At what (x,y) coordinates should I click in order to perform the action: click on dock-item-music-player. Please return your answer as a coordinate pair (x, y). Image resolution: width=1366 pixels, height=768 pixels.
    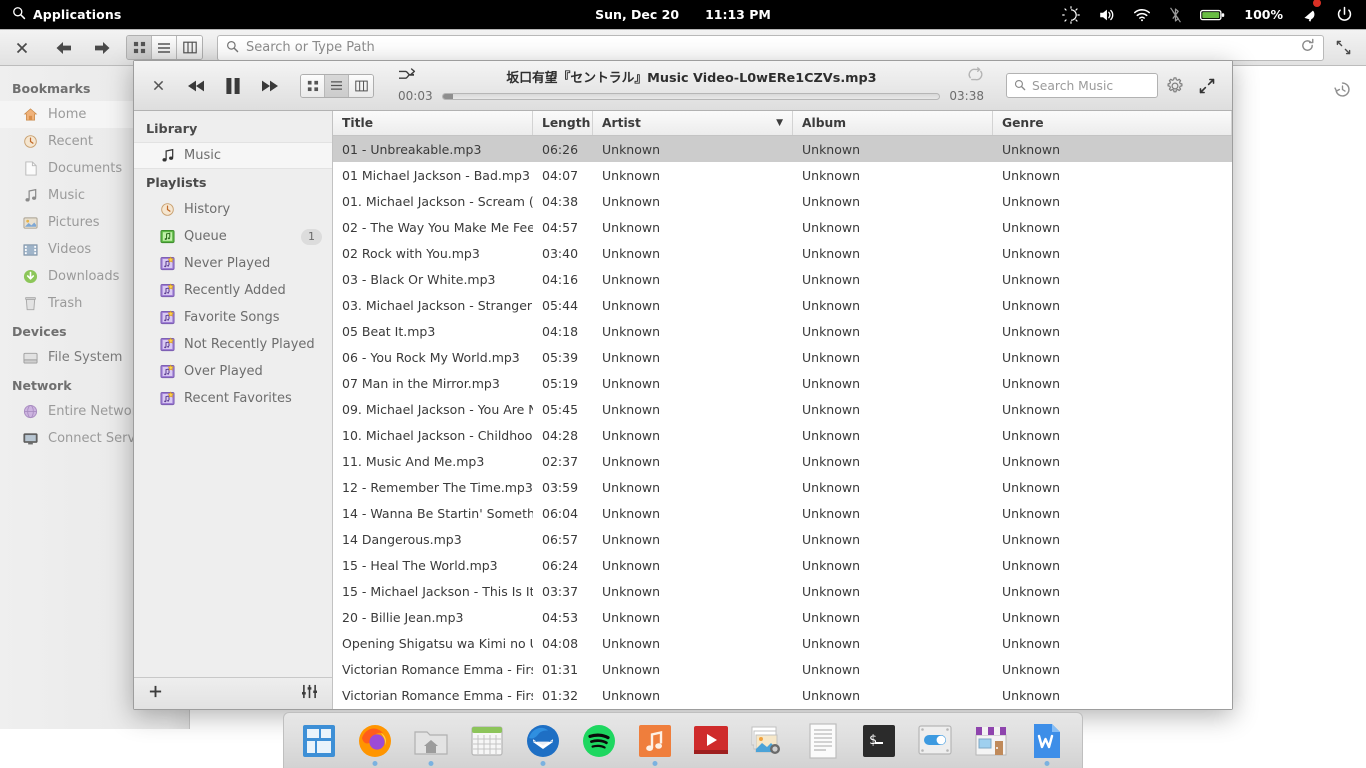
    Looking at the image, I should click on (655, 742).